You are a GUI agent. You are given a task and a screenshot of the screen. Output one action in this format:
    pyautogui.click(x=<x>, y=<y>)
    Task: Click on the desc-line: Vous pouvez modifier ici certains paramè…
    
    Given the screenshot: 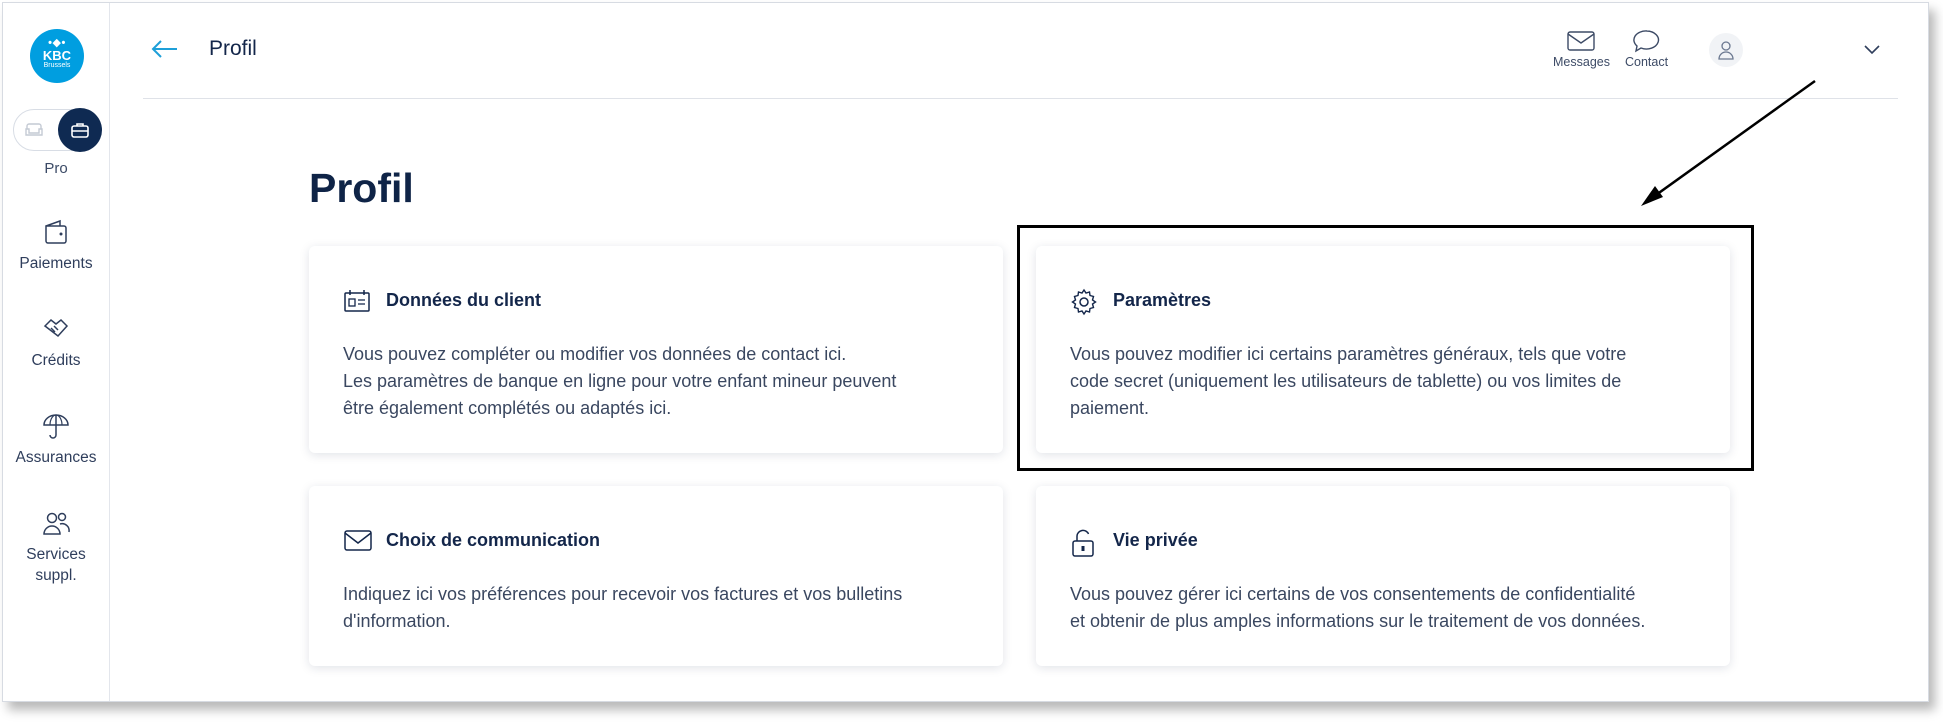 What is the action you would take?
    pyautogui.click(x=1348, y=354)
    